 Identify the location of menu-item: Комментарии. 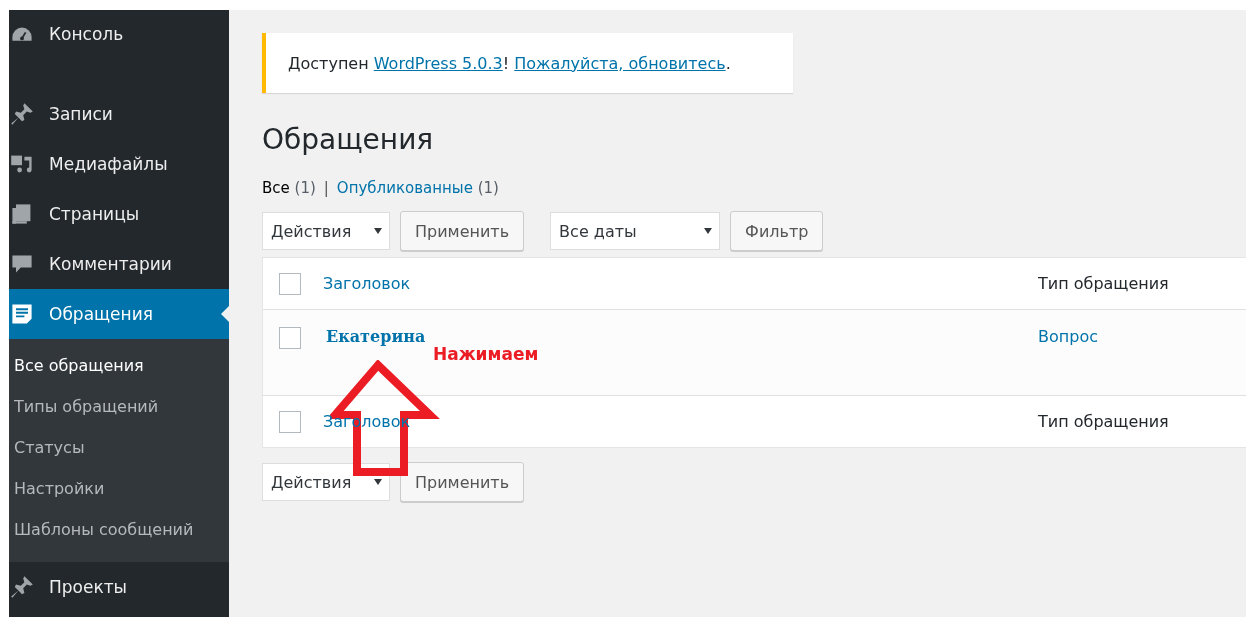
(119, 264).